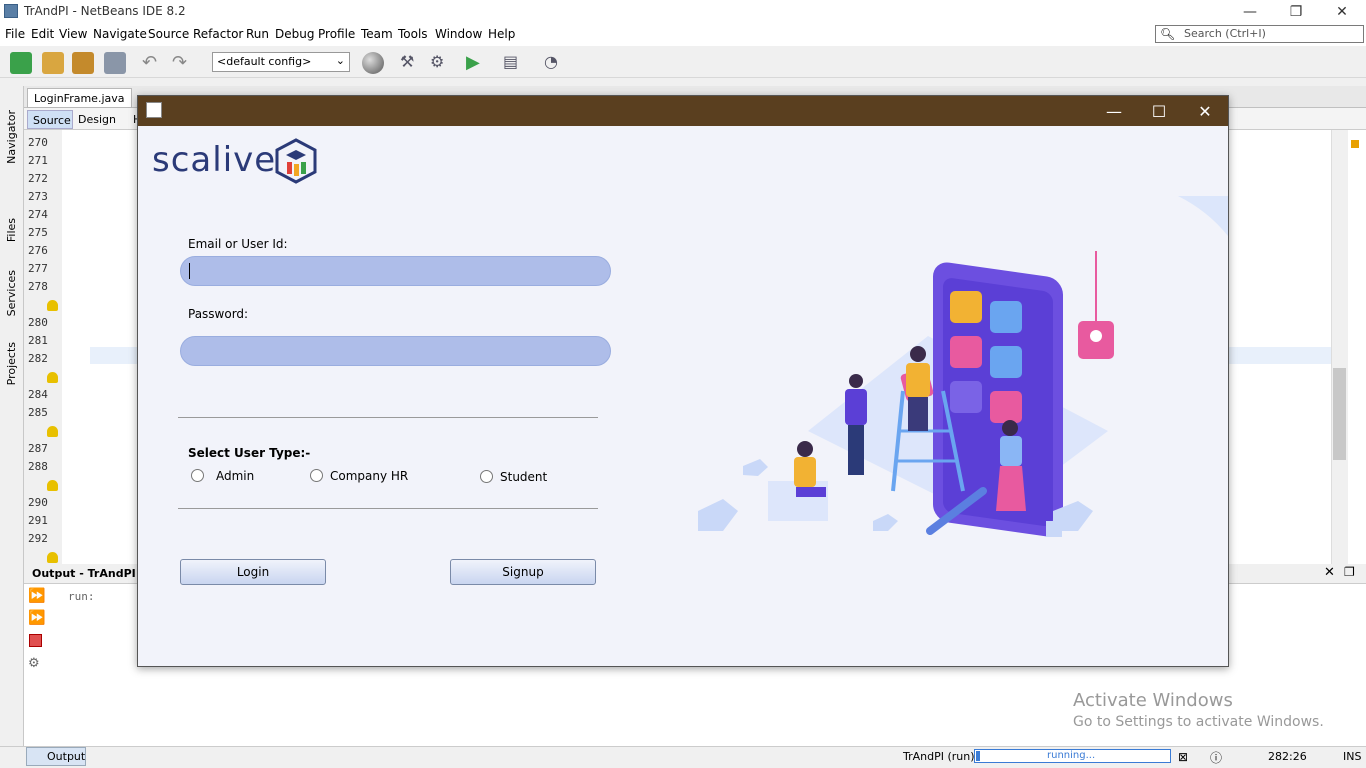 The width and height of the screenshot is (1366, 768). Describe the element at coordinates (53, 63) in the screenshot. I see `new-project-icon` at that location.